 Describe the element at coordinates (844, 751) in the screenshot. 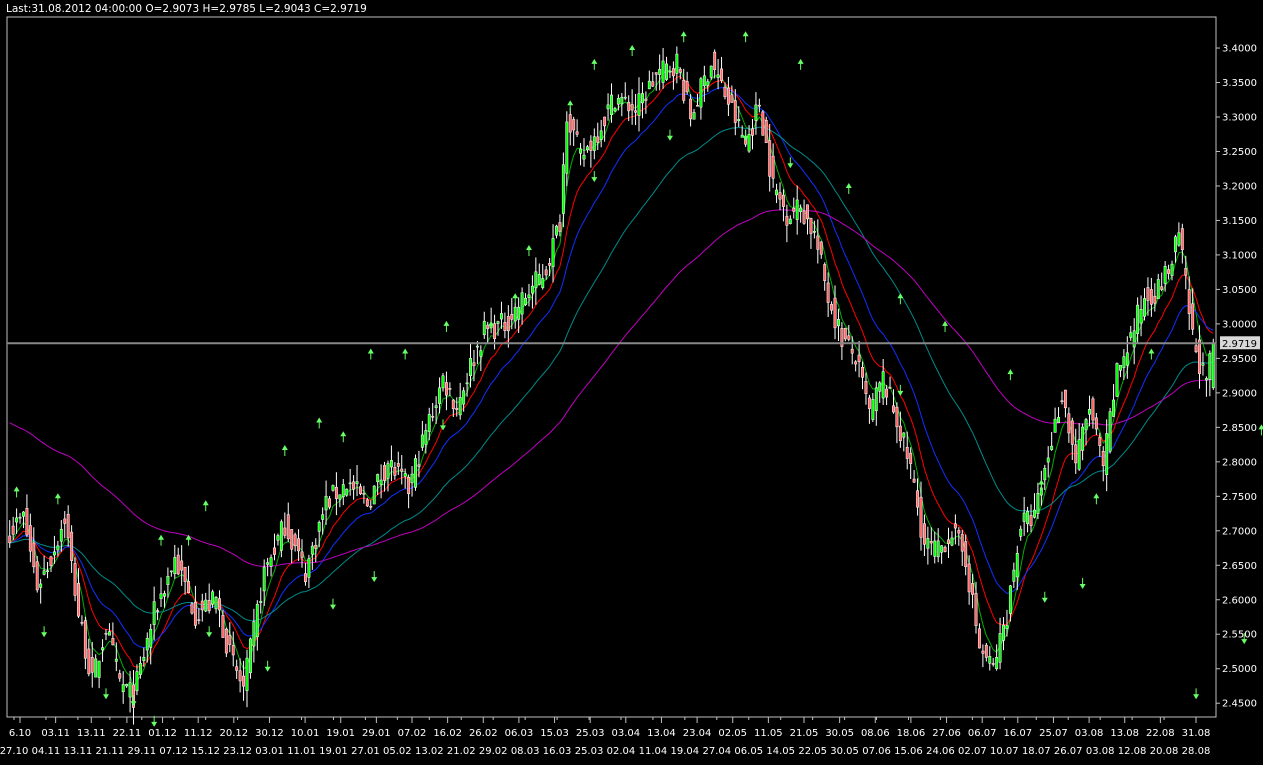

I see `x-tick-label: 30.05` at that location.